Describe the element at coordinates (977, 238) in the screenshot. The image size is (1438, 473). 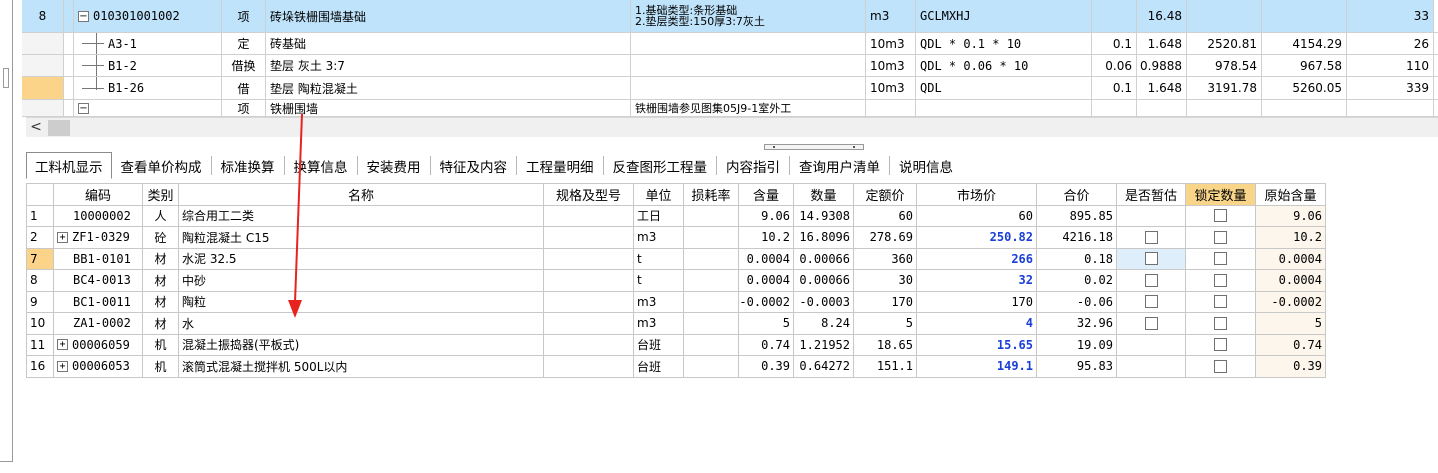
I see `market-price: 250.82` at that location.